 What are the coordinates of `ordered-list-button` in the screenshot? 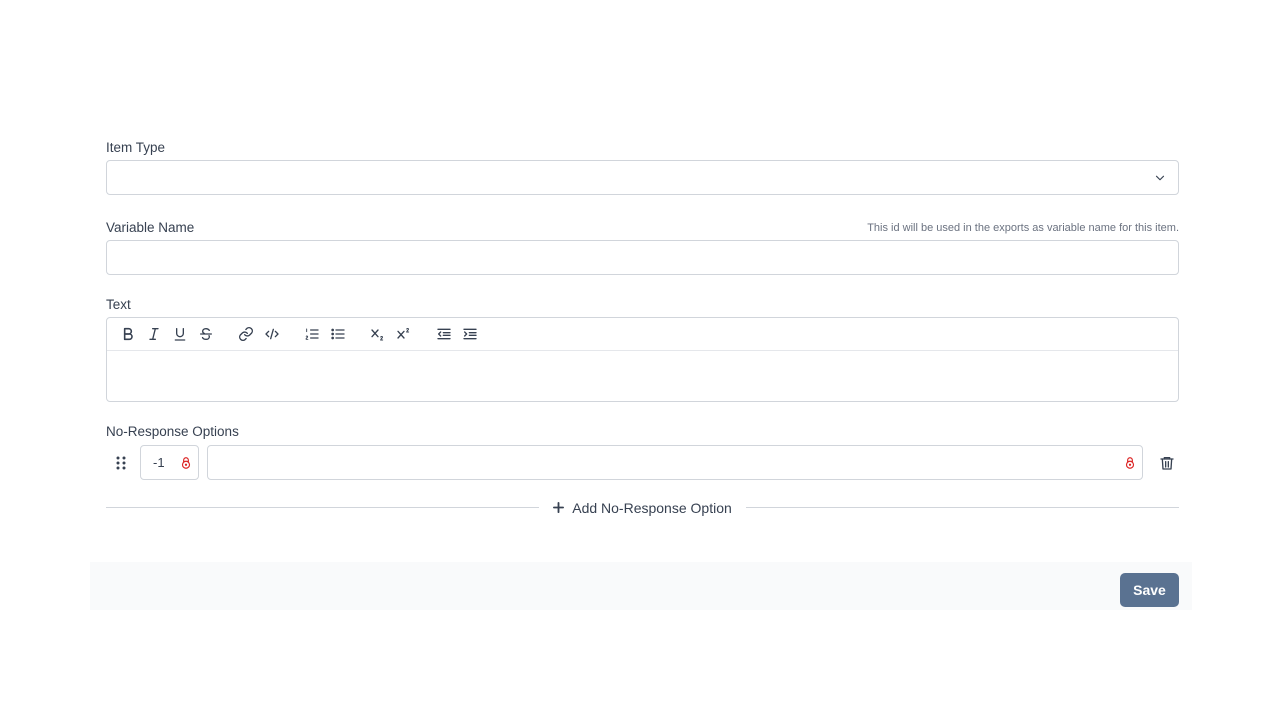 It's located at (312, 334).